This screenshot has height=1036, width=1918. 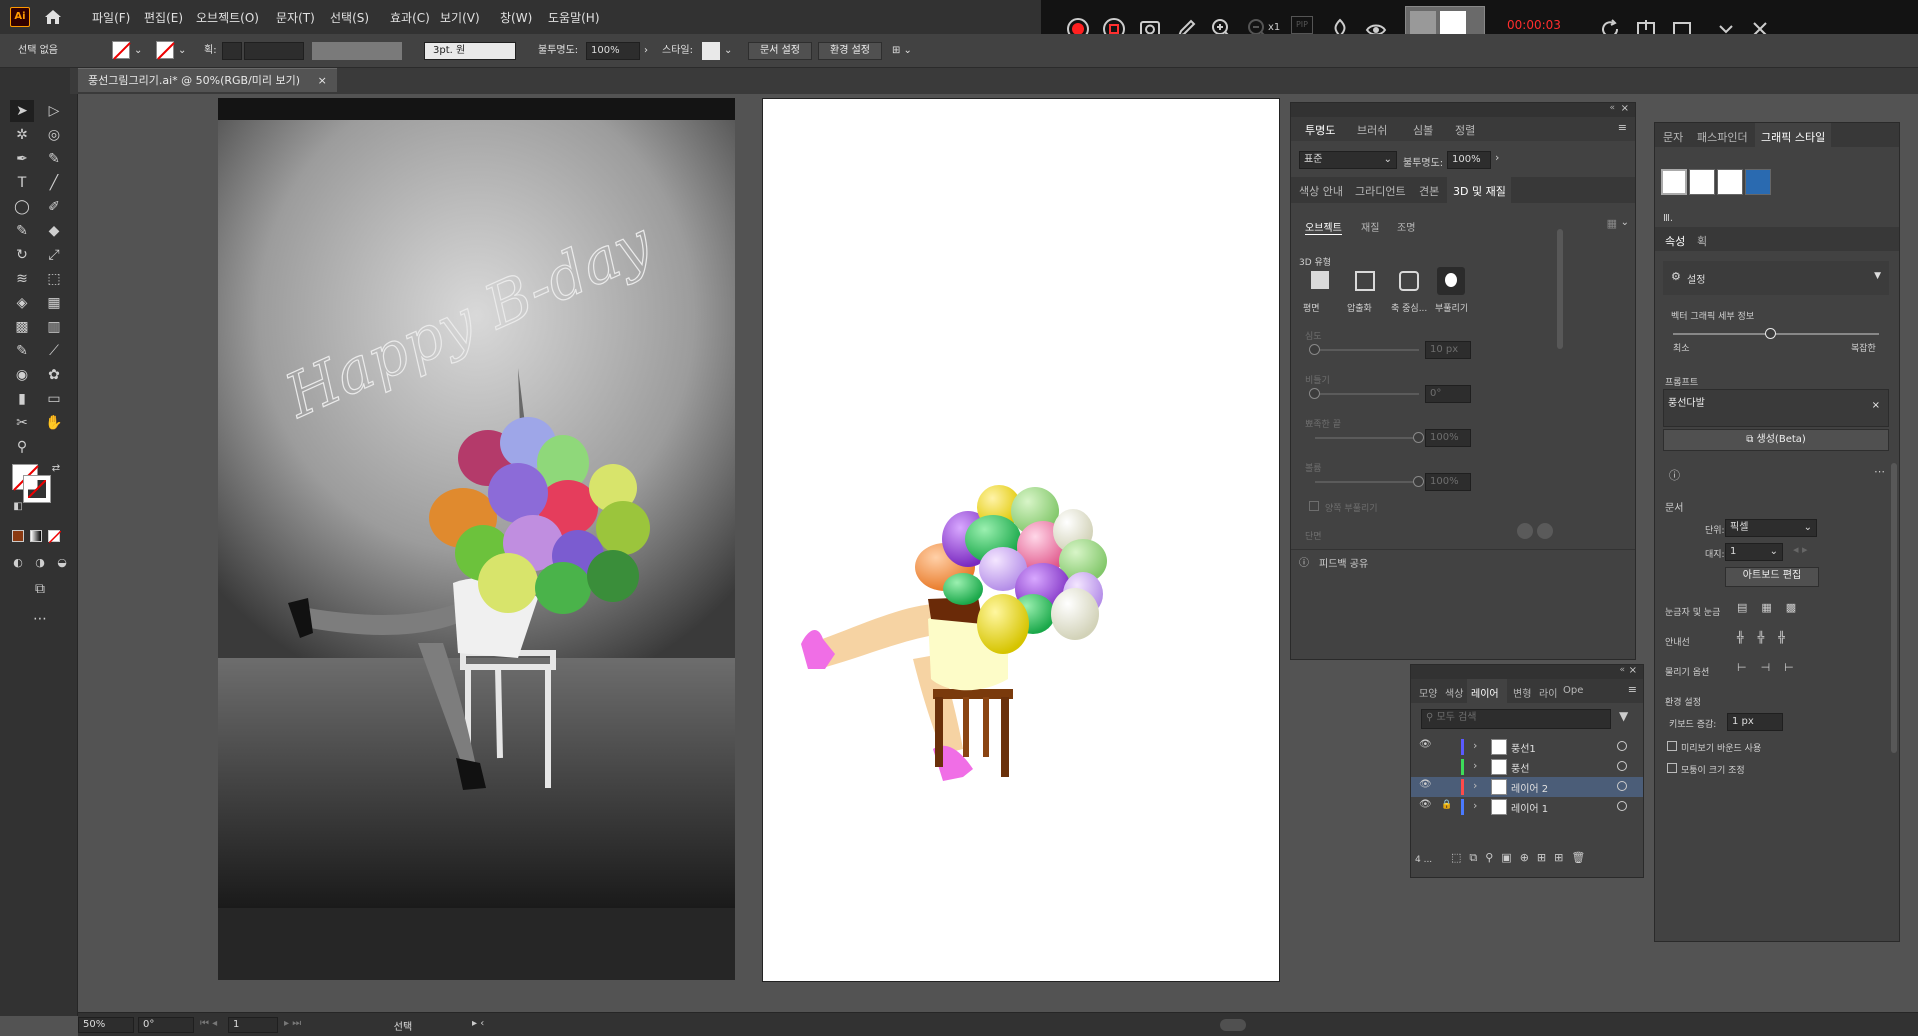 What do you see at coordinates (1314, 506) in the screenshot?
I see `inflate-both-sides-checkbox` at bounding box center [1314, 506].